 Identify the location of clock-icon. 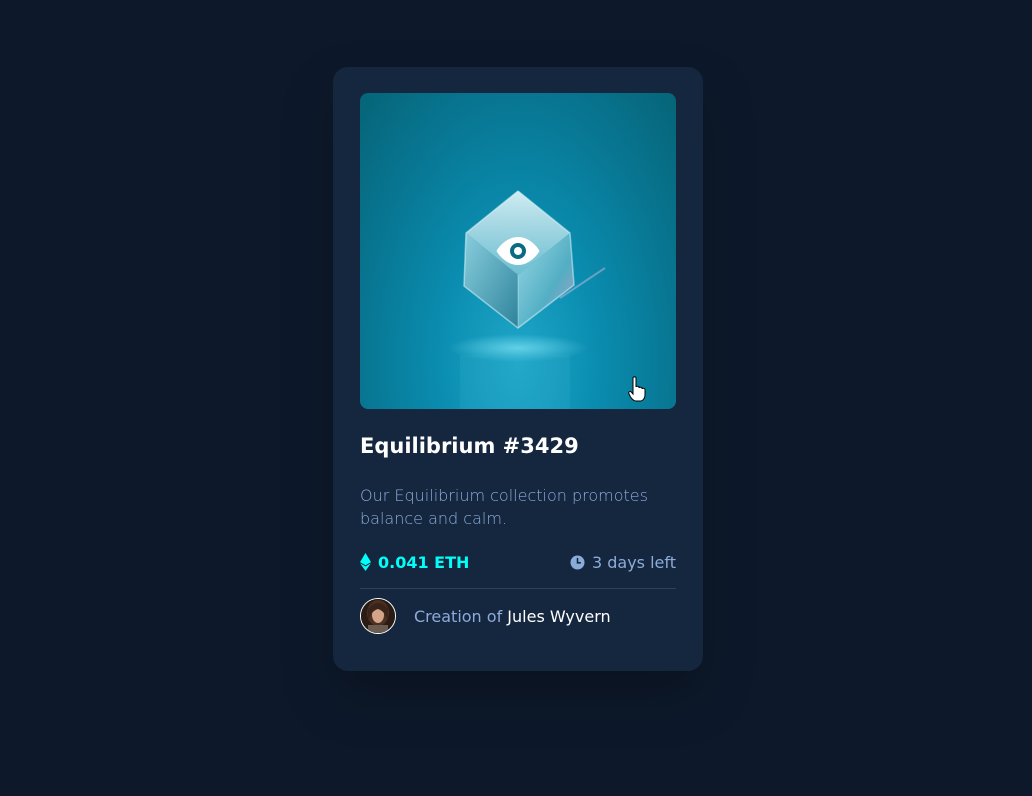
(577, 562).